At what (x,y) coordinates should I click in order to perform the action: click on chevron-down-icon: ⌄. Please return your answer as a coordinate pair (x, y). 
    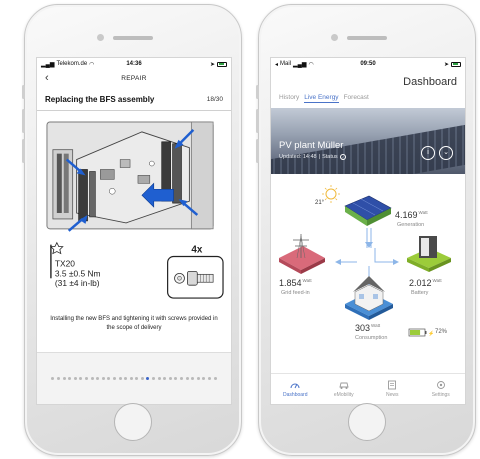
    Looking at the image, I should click on (446, 153).